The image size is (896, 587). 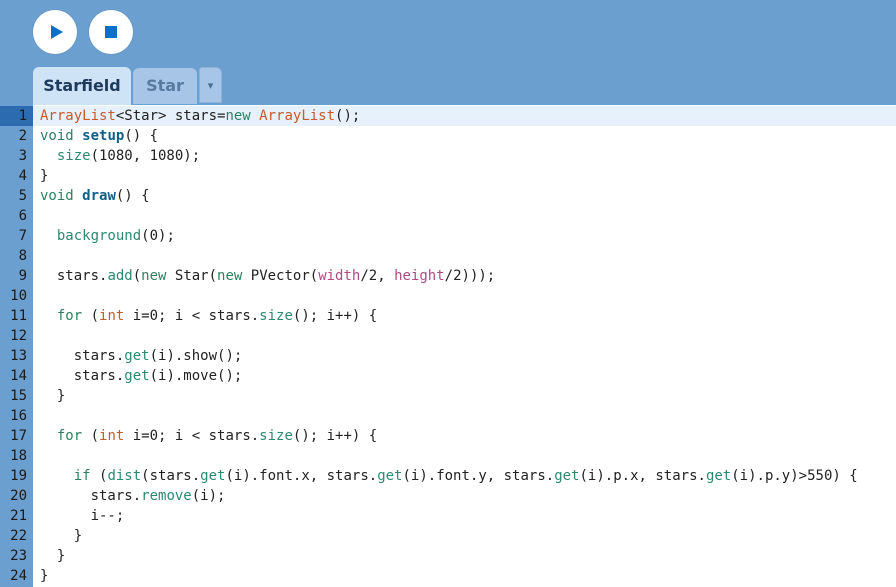 What do you see at coordinates (18, 416) in the screenshot?
I see `line-number: 16` at bounding box center [18, 416].